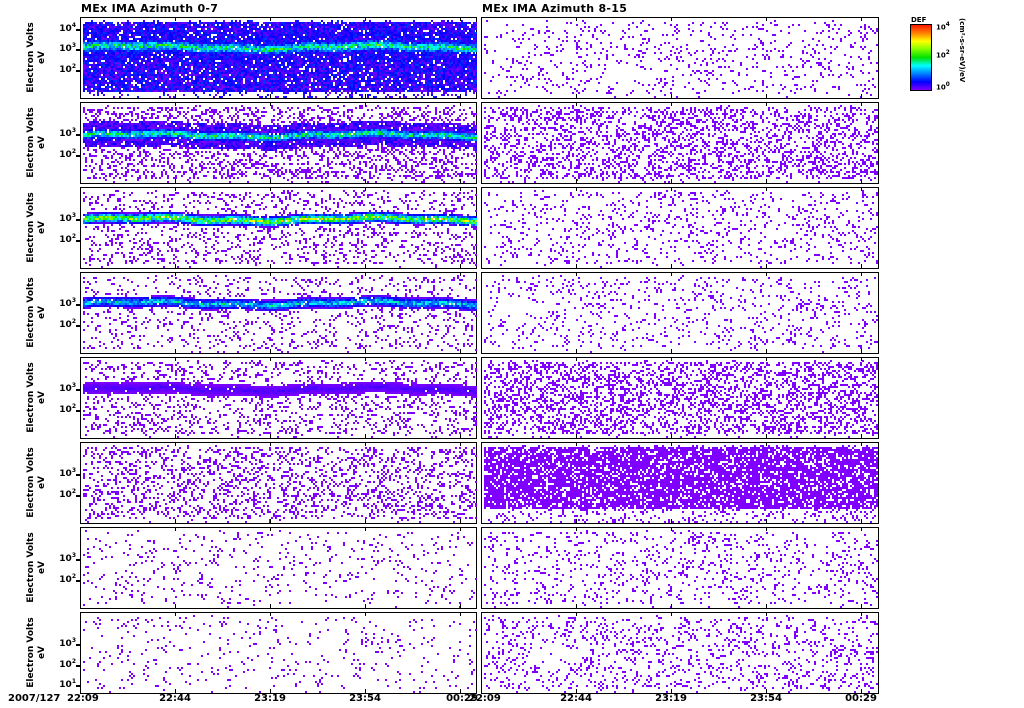  What do you see at coordinates (919, 20) in the screenshot?
I see `colorbar-title: DEF` at bounding box center [919, 20].